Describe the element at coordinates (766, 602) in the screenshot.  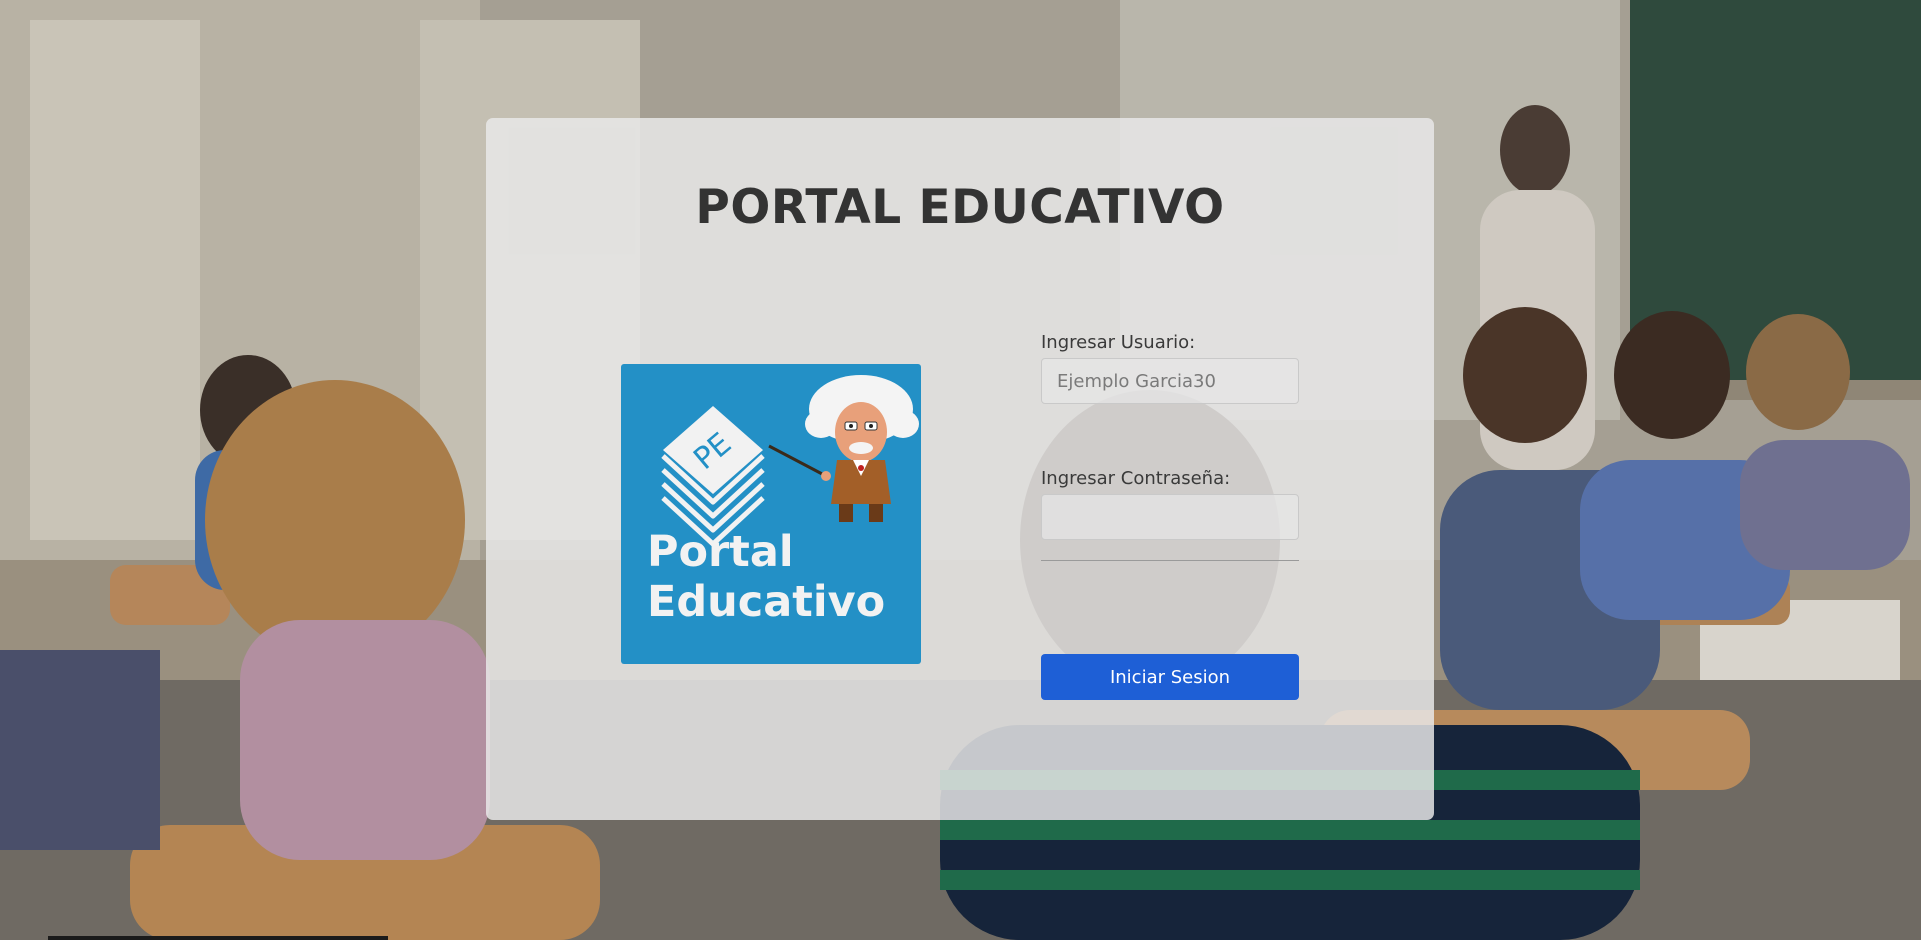
I see `logo-wordmark-line2: Educativo` at that location.